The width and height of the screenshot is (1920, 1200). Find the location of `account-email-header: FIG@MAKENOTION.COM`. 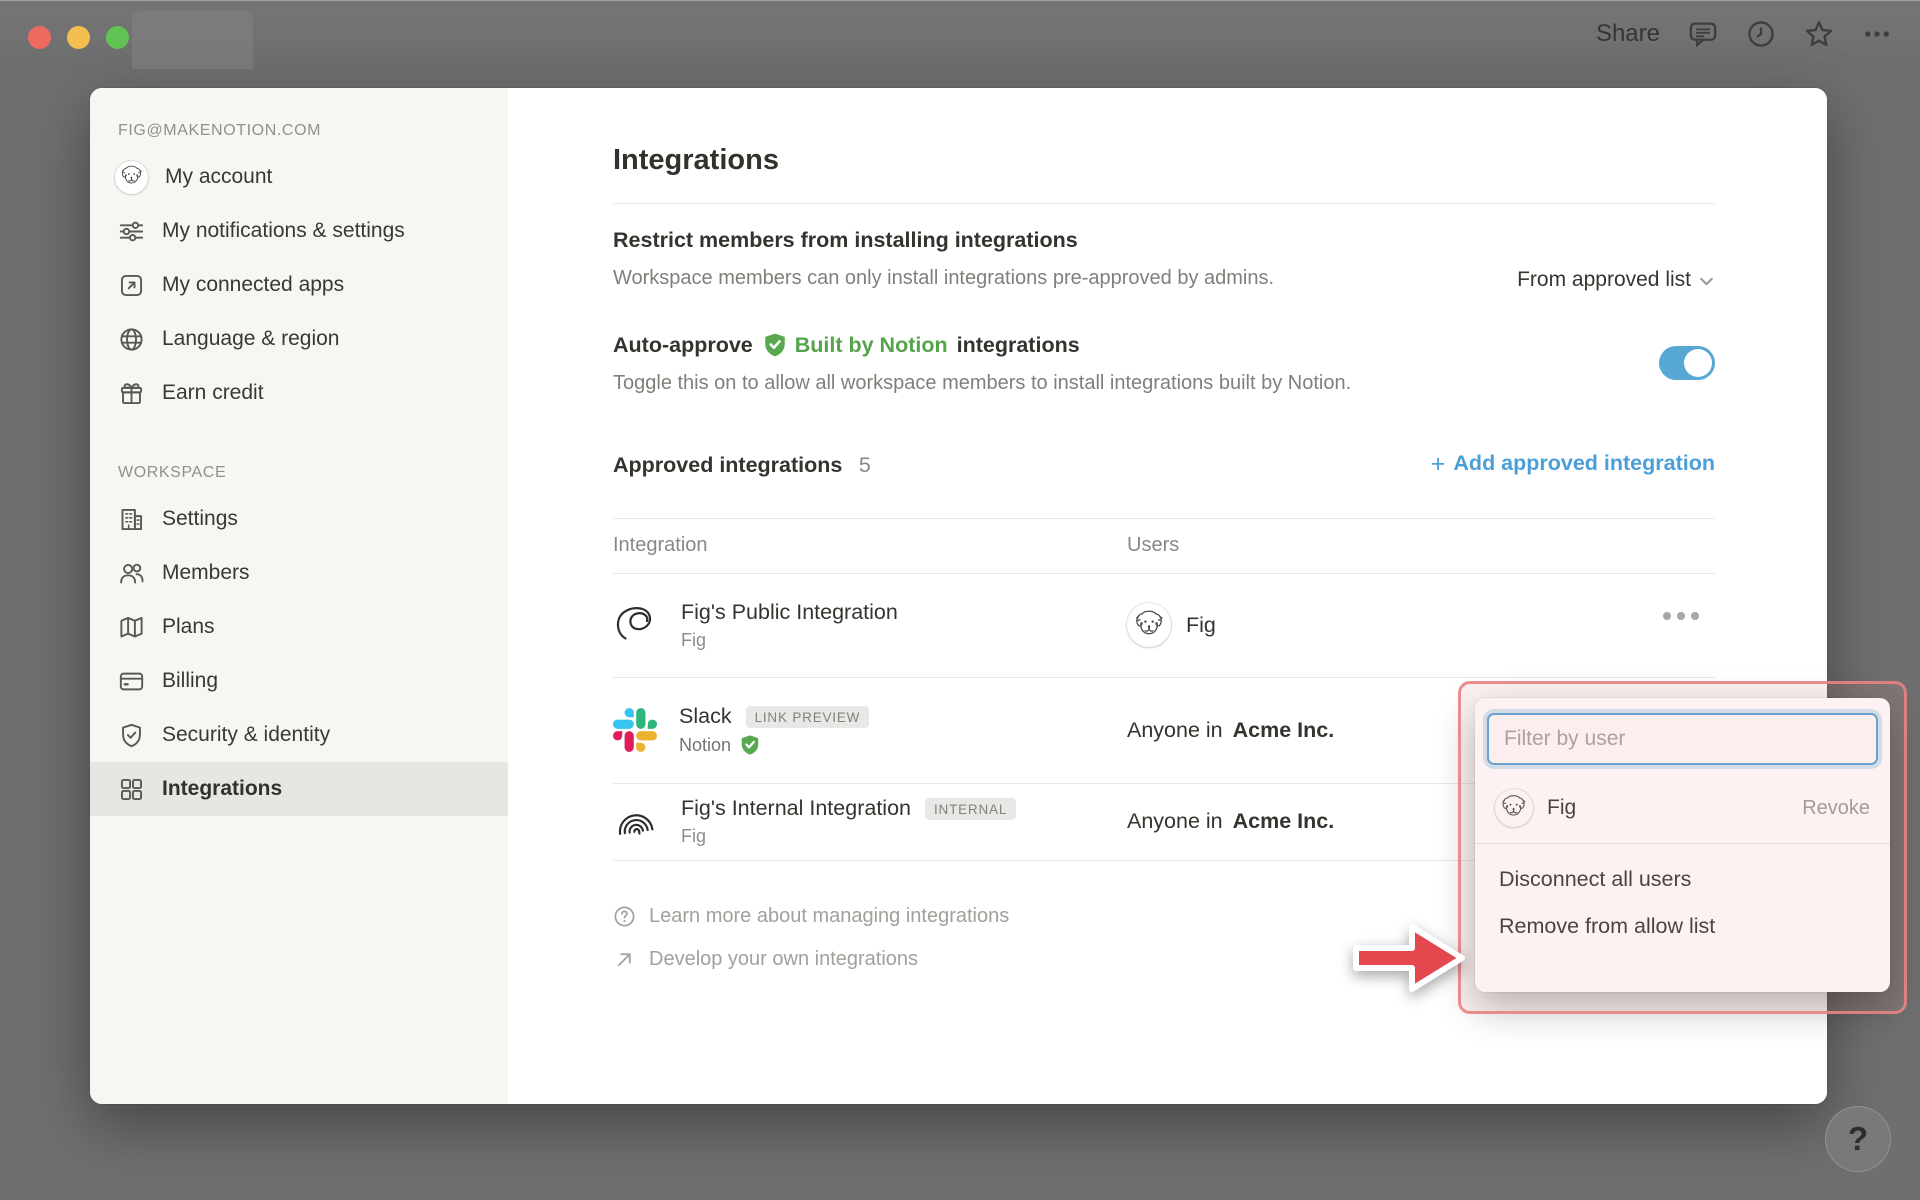

account-email-header: FIG@MAKENOTION.COM is located at coordinates (220, 130).